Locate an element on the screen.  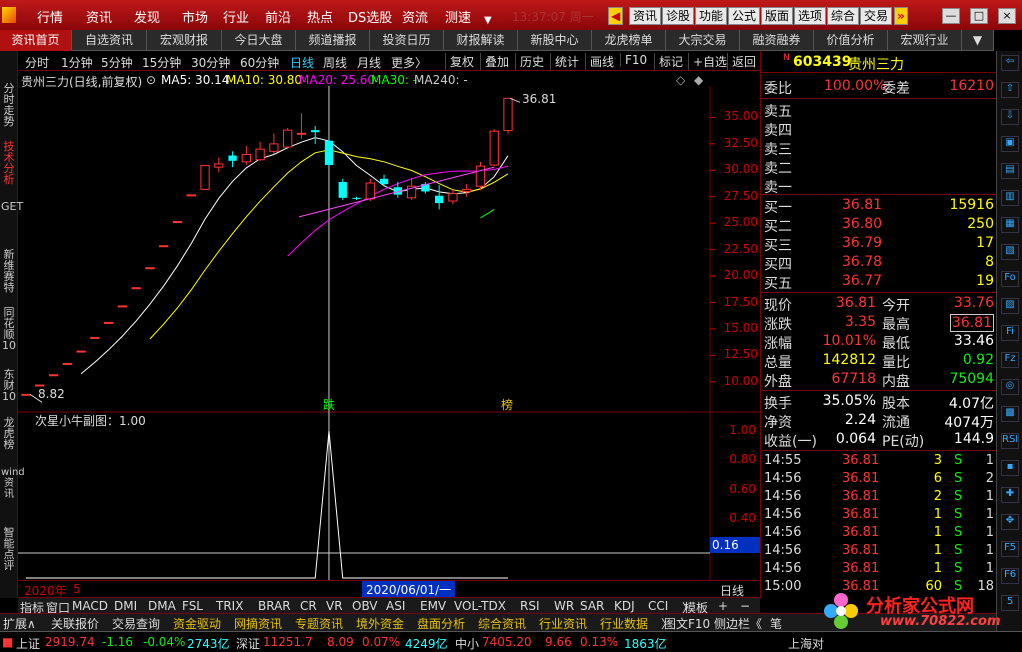
tf-30min: 30分钟 is located at coordinates (210, 62).